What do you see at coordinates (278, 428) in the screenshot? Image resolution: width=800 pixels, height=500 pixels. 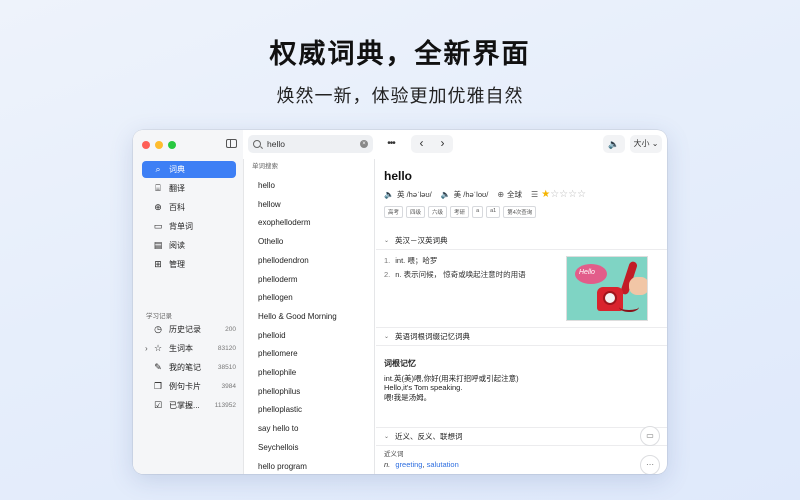 I see `list-item: say hello to` at bounding box center [278, 428].